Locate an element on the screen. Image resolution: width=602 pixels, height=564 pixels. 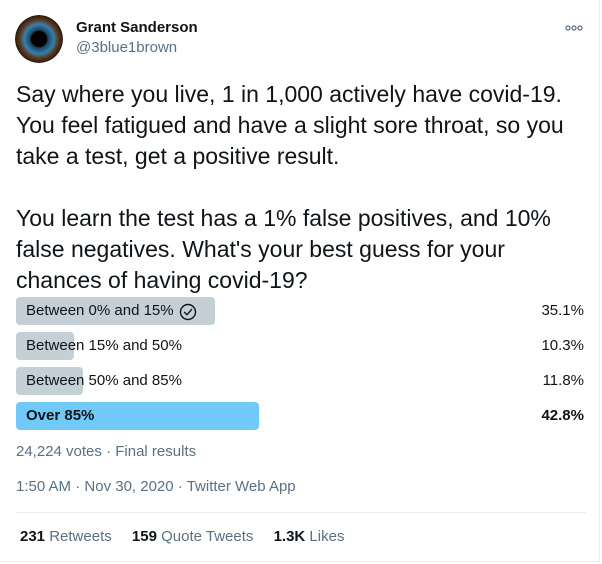
poll-option-percent: 42.8% is located at coordinates (562, 415).